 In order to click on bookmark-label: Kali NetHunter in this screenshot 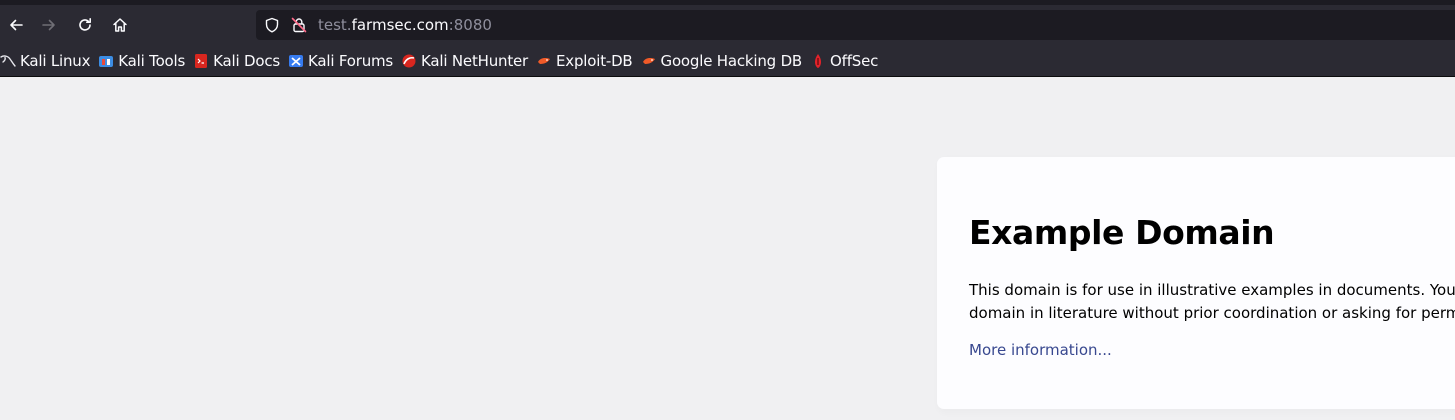, I will do `click(474, 60)`.